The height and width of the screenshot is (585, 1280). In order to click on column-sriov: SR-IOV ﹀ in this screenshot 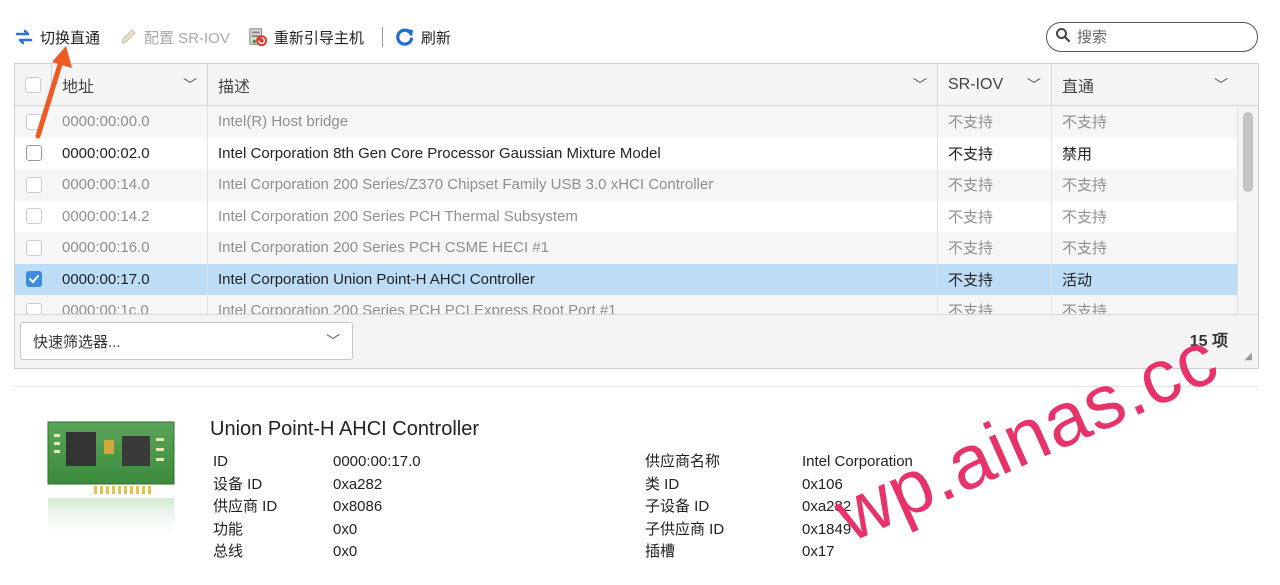, I will do `click(995, 85)`.